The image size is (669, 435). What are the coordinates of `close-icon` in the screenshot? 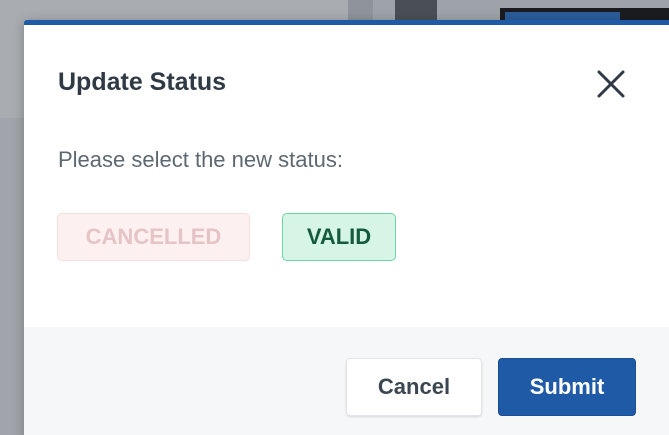 It's located at (611, 84).